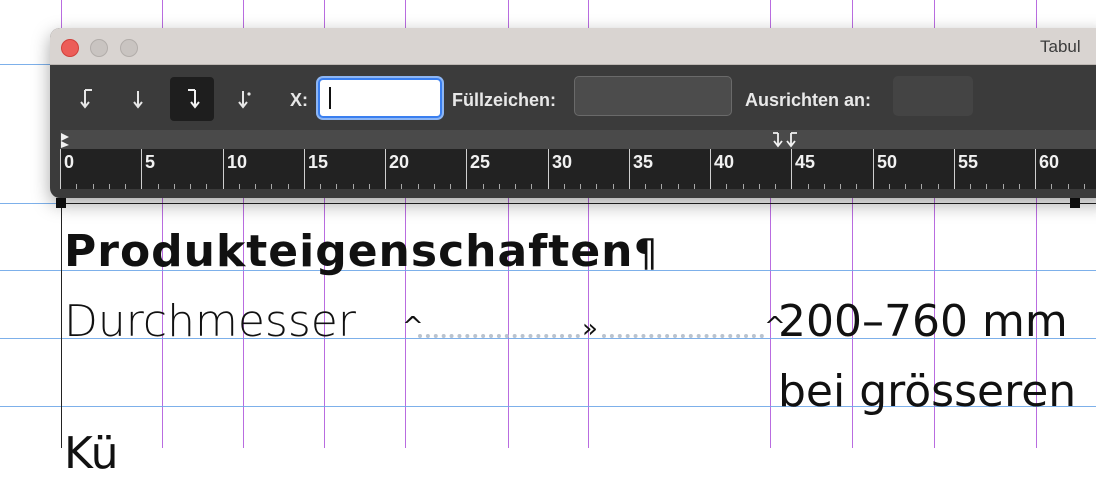 Image resolution: width=1096 pixels, height=479 pixels. Describe the element at coordinates (330, 98) in the screenshot. I see `text-caret` at that location.